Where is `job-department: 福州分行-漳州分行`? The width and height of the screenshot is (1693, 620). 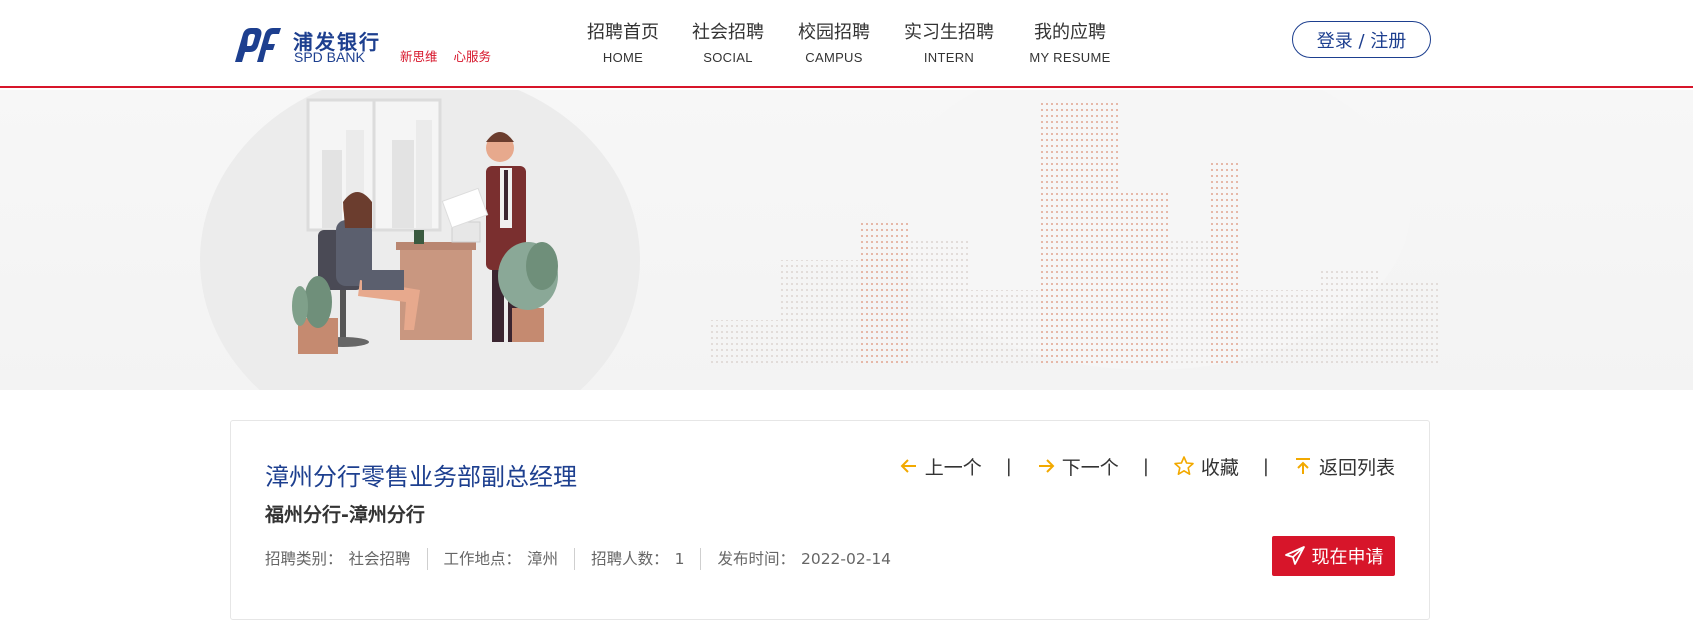
job-department: 福州分行-漳州分行 is located at coordinates (345, 515).